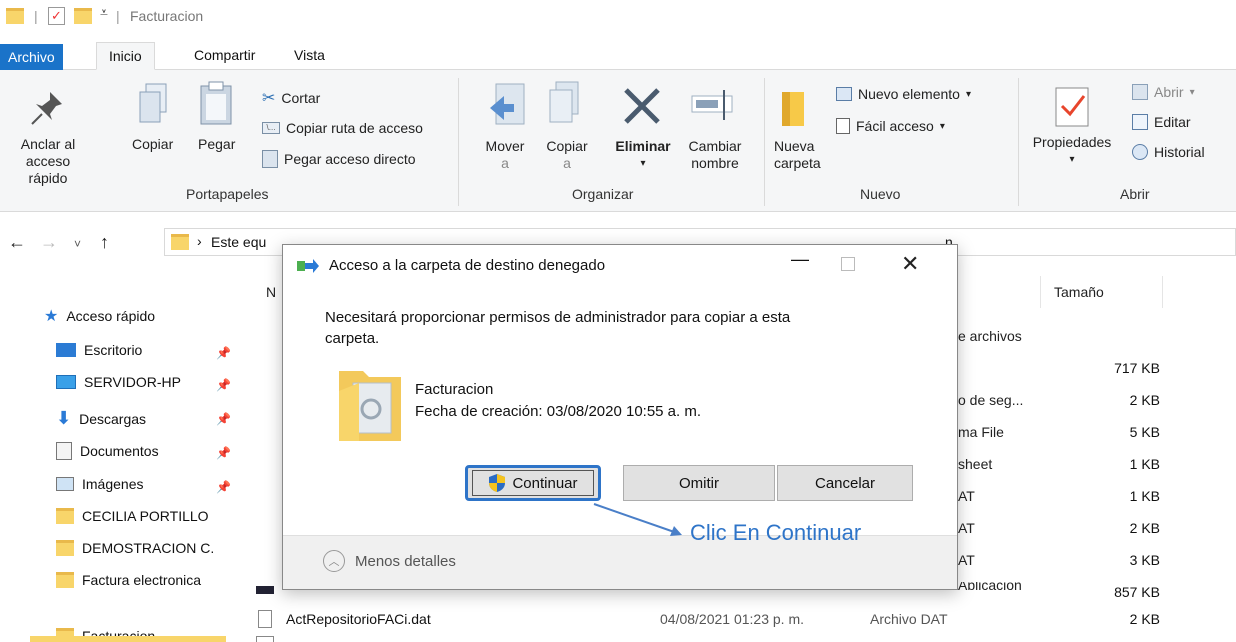  I want to click on group-nuevo: Nuevo, so click(880, 194).